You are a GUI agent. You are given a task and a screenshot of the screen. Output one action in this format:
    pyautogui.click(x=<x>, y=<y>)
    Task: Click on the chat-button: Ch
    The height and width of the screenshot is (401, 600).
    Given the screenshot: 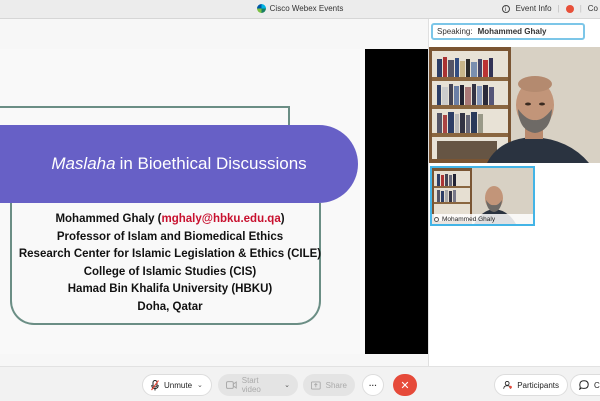 What is the action you would take?
    pyautogui.click(x=585, y=385)
    